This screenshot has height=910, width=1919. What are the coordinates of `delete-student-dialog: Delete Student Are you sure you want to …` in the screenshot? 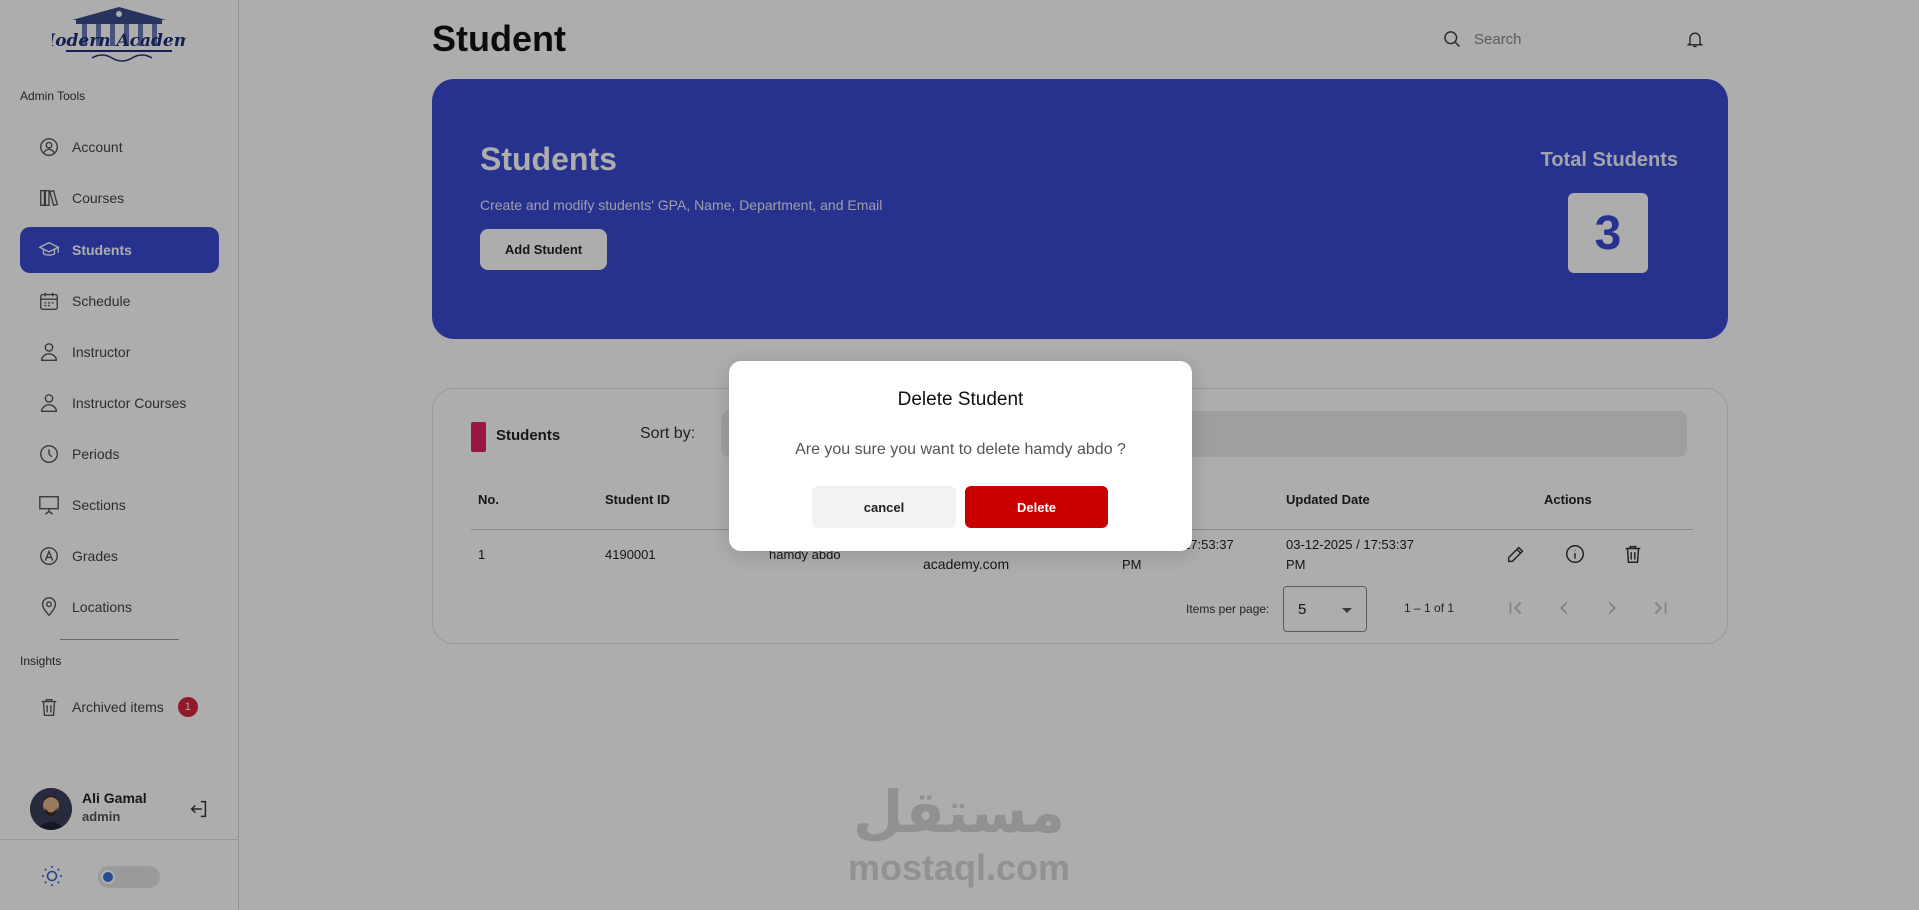 It's located at (960, 456).